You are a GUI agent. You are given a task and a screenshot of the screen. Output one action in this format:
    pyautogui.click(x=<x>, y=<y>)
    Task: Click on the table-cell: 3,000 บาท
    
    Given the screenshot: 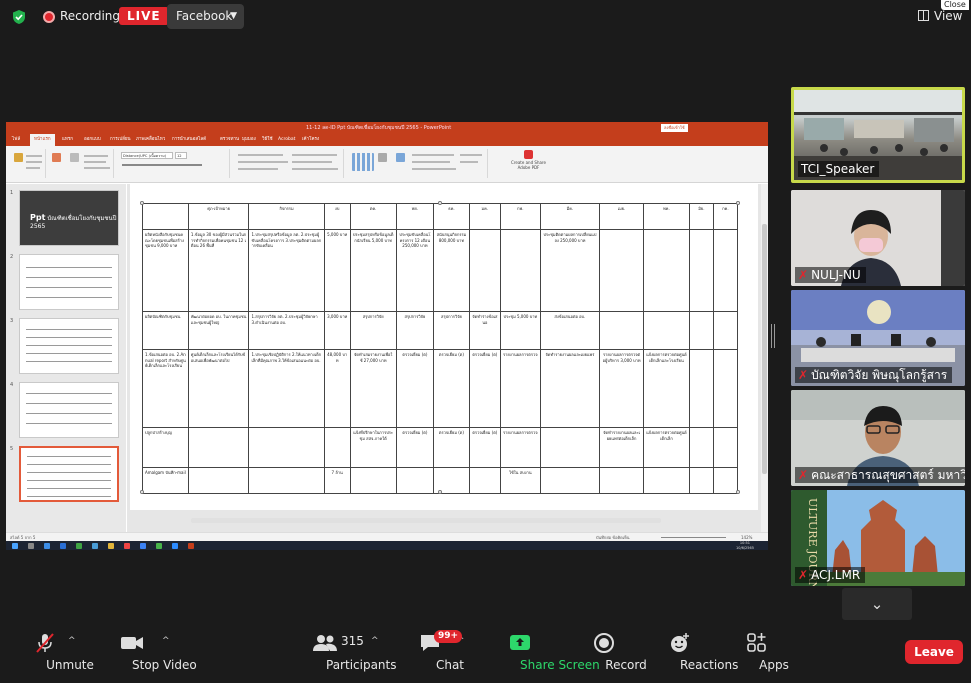 What is the action you would take?
    pyautogui.click(x=337, y=330)
    